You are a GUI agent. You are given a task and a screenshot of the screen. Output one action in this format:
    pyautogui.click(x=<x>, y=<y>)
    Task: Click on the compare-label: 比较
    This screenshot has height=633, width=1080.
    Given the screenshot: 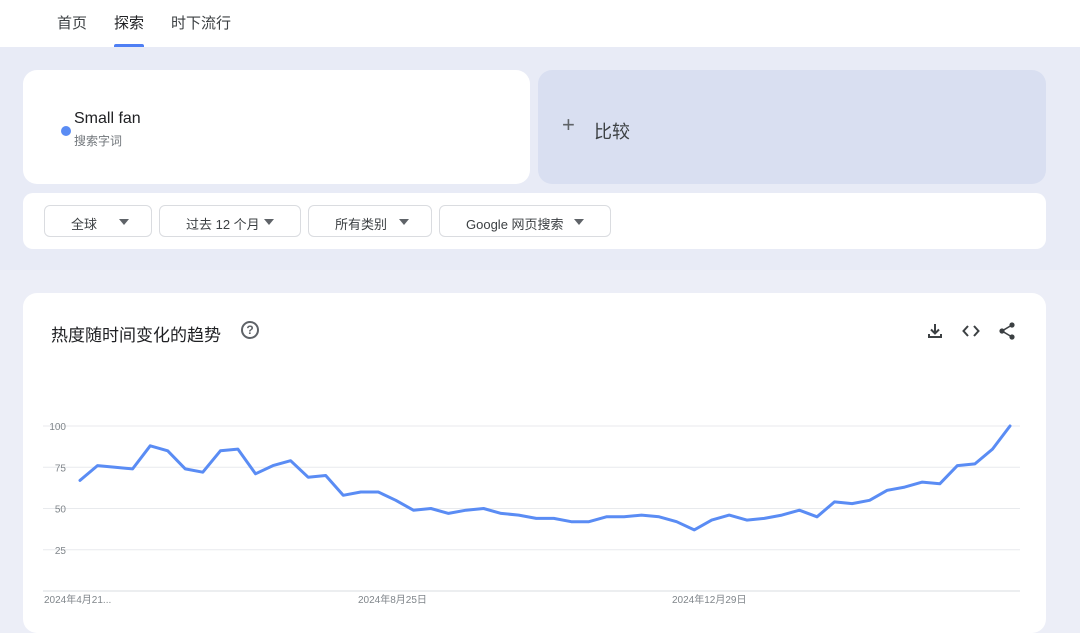 What is the action you would take?
    pyautogui.click(x=612, y=132)
    